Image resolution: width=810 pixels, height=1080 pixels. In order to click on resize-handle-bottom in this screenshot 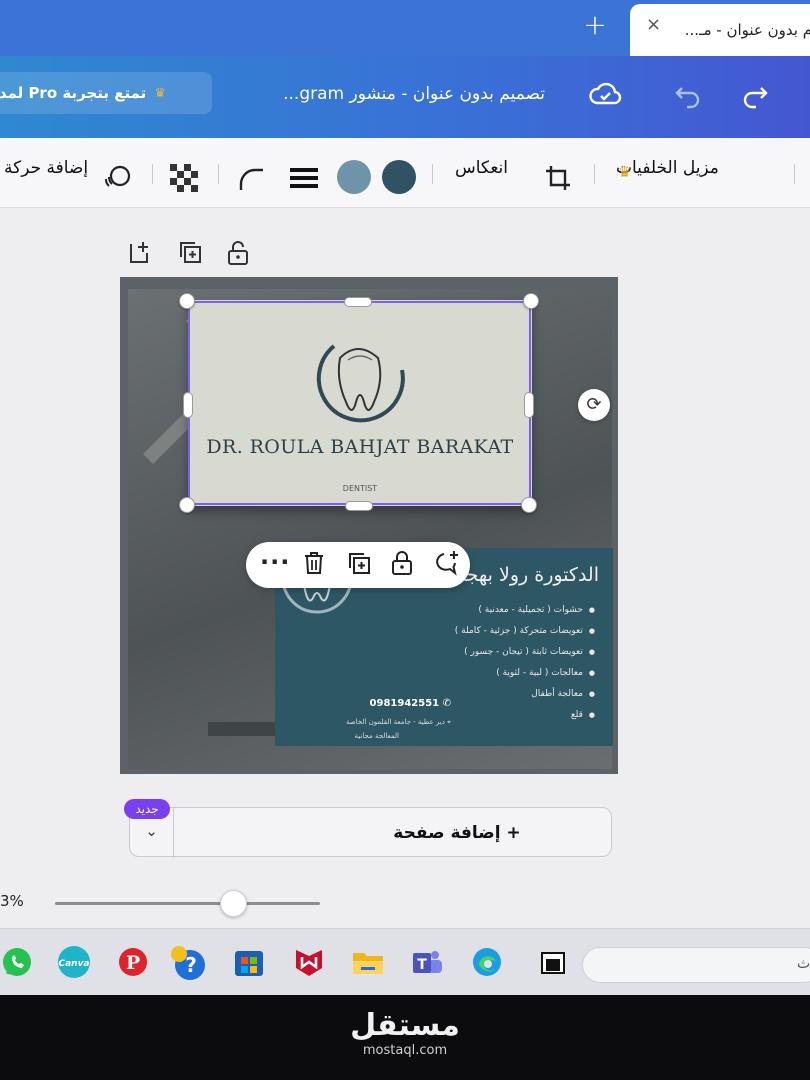, I will do `click(359, 506)`.